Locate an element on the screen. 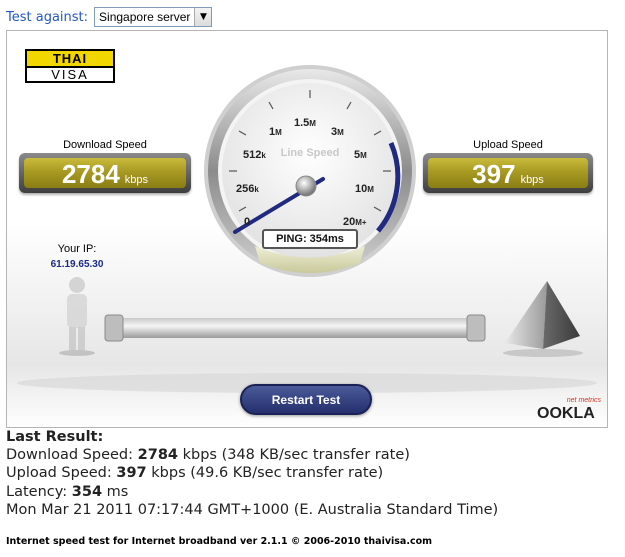 This screenshot has width=625, height=557. gauge-tick-label: 10M is located at coordinates (364, 189).